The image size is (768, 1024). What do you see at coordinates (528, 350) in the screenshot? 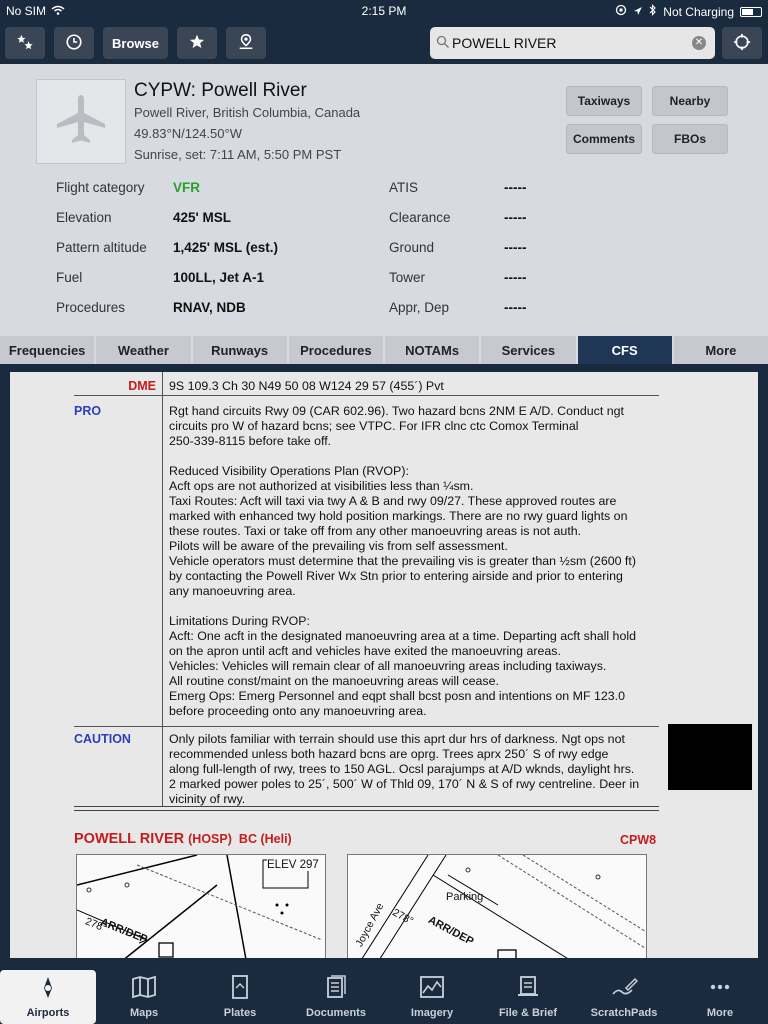
I see `tab-services: Services` at bounding box center [528, 350].